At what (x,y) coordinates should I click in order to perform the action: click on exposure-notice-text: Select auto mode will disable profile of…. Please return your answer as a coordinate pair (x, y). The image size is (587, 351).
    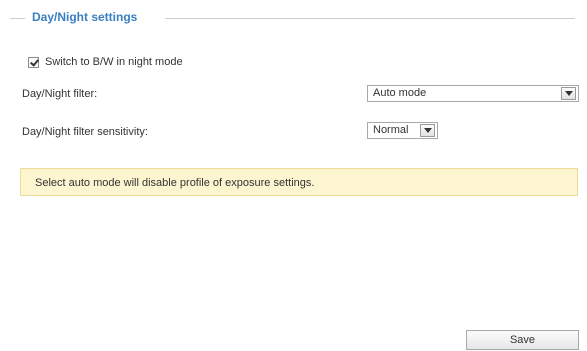
    Looking at the image, I should click on (175, 183).